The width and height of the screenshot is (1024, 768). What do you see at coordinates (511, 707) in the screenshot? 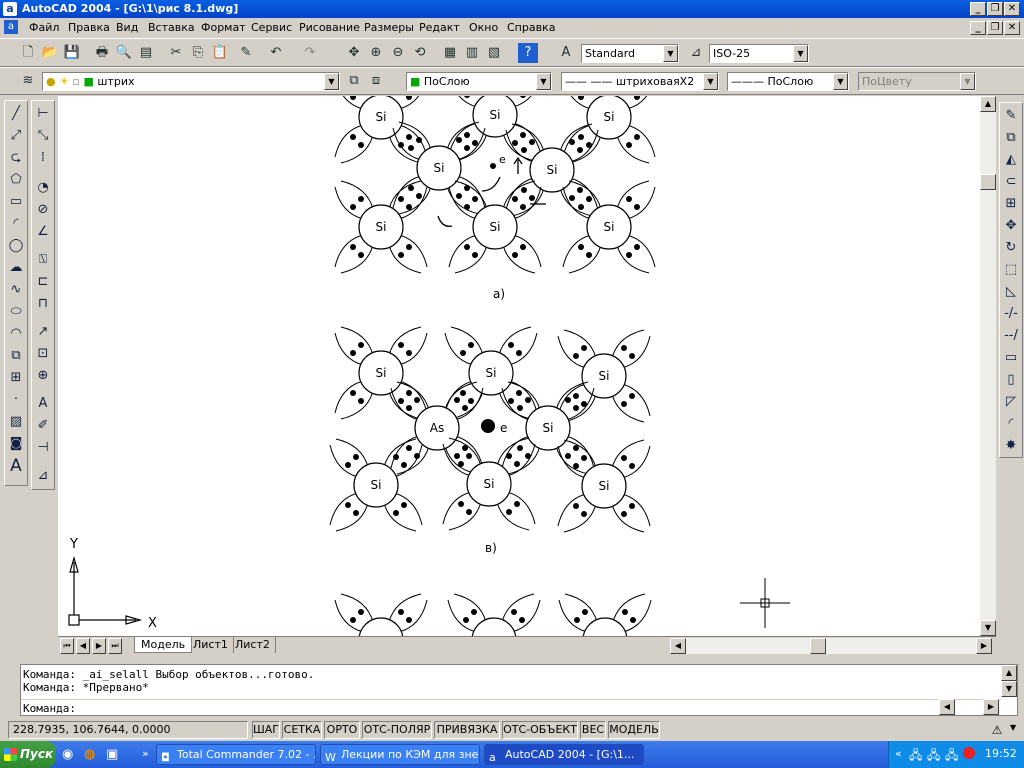
I see `command-input: Команда:` at bounding box center [511, 707].